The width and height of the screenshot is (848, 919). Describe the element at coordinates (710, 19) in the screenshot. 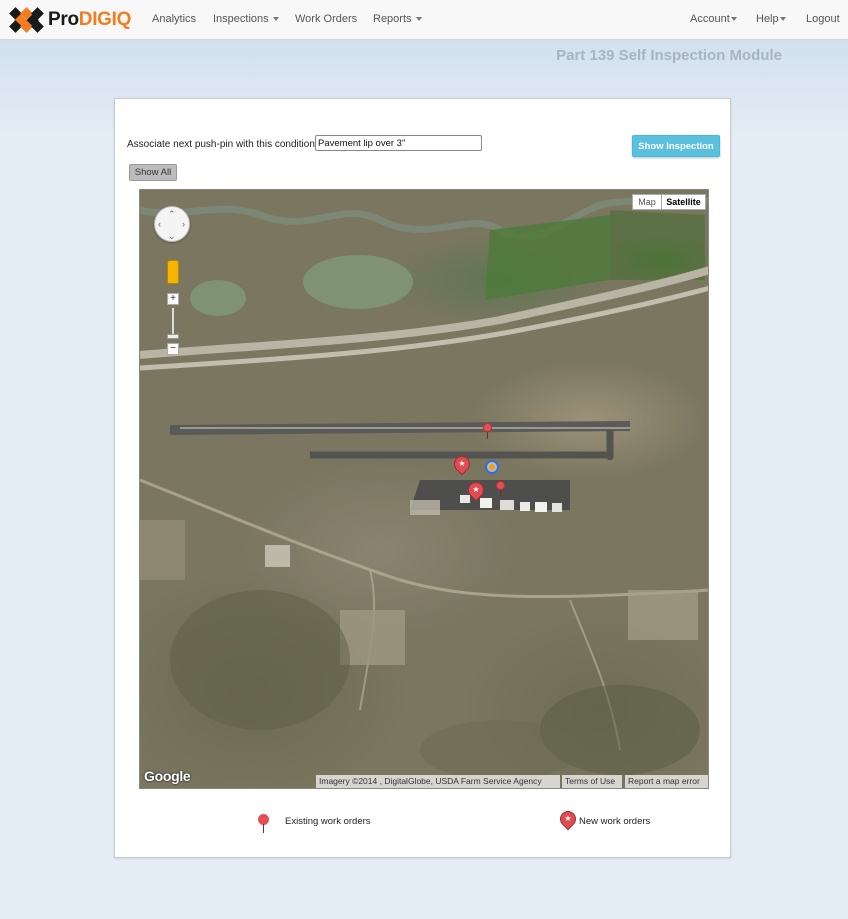

I see `nav-account-label: Account` at that location.